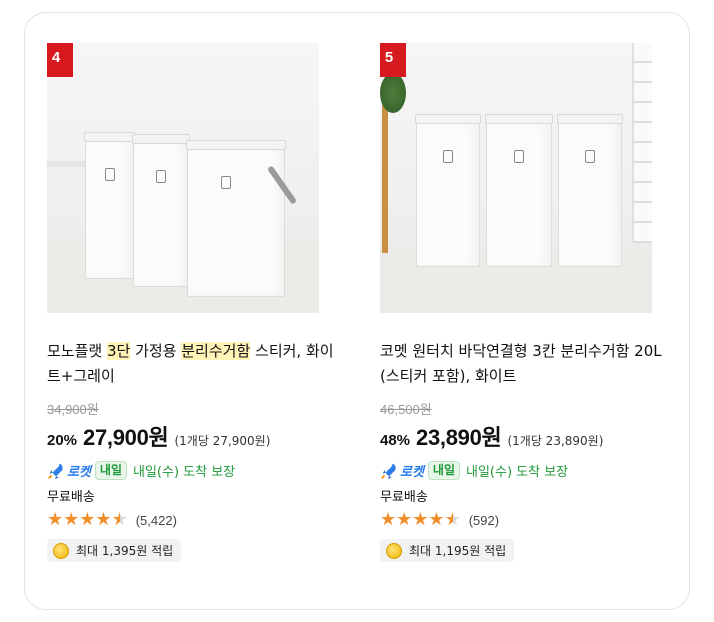  What do you see at coordinates (222, 441) in the screenshot?
I see `unit-price: (1개당 27,900원)` at bounding box center [222, 441].